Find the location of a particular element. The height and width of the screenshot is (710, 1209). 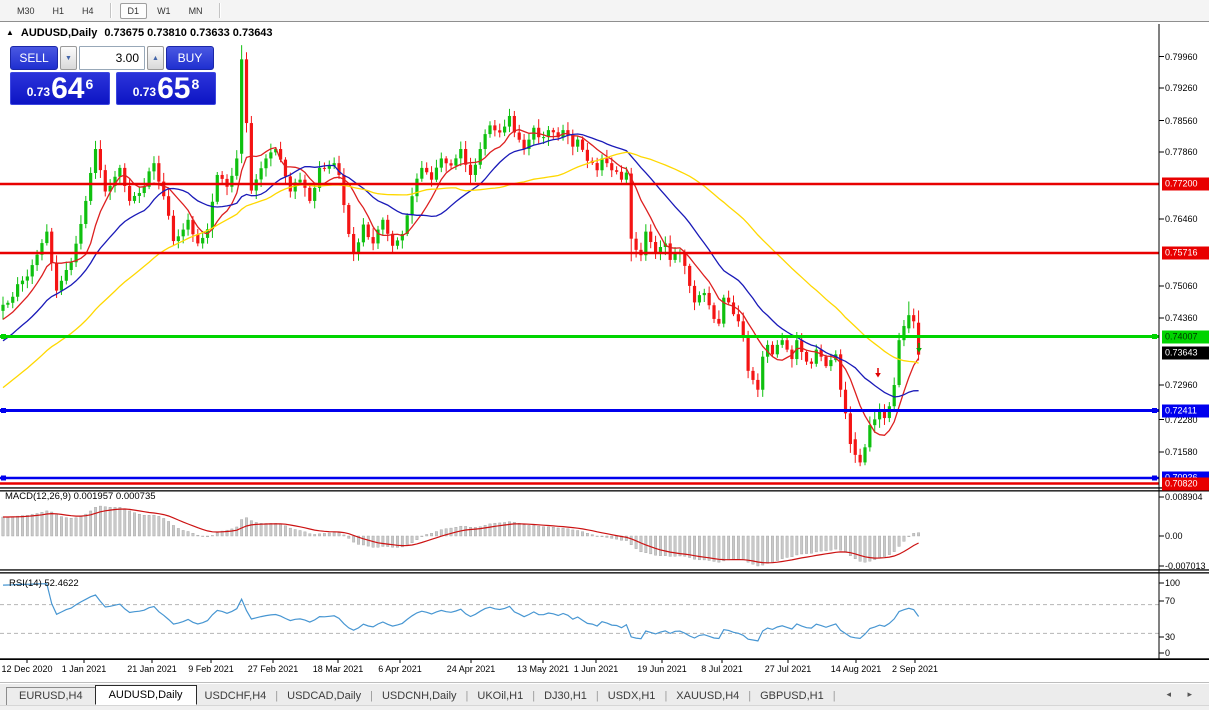

chart-tab-usdcad: USDCAD,Daily is located at coordinates (324, 696).